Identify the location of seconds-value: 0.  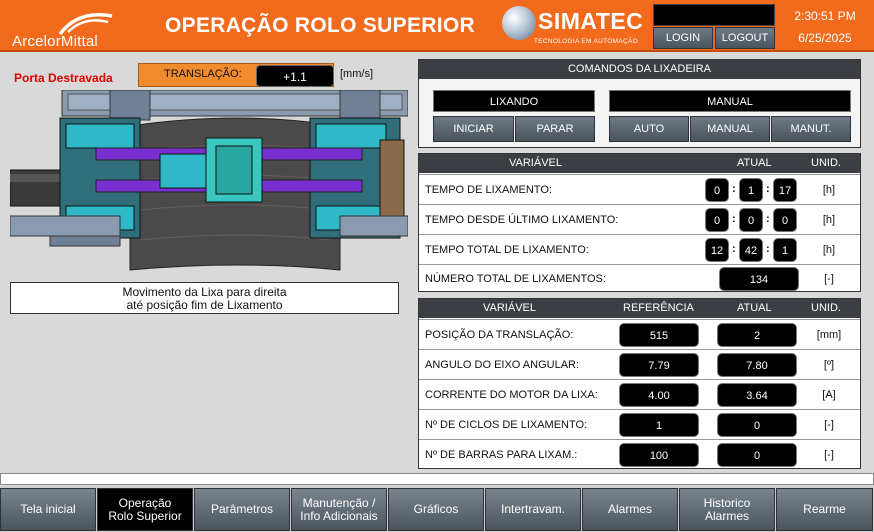
(785, 220).